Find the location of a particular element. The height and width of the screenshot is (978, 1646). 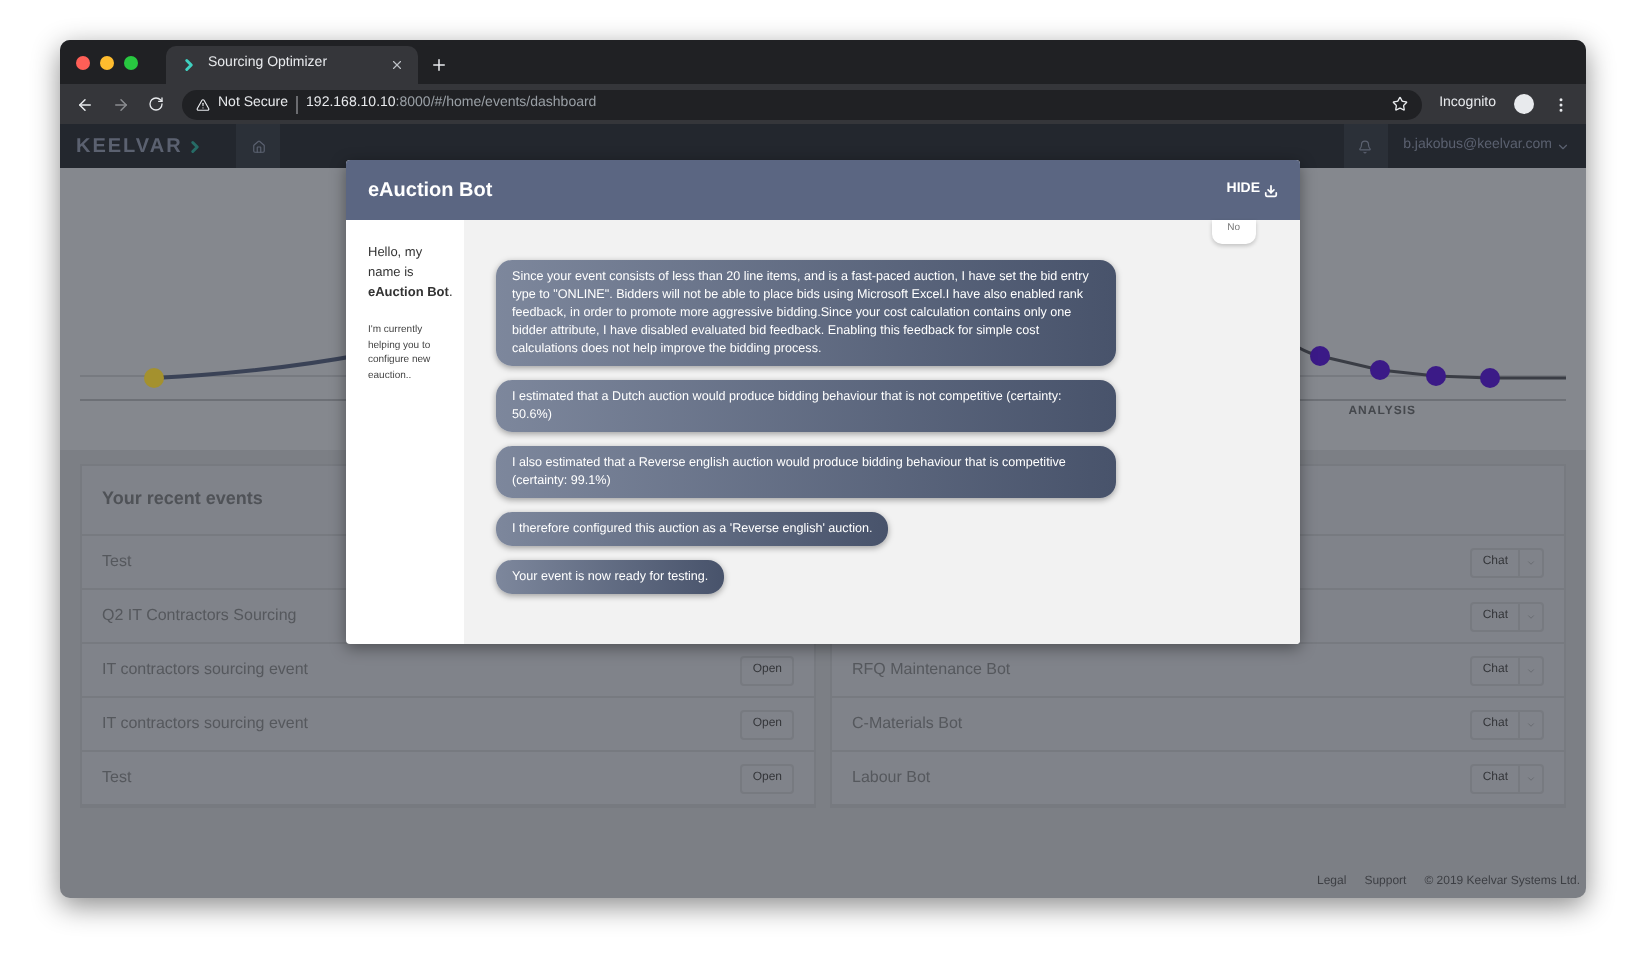

caret-icon is located at coordinates (1563, 146).